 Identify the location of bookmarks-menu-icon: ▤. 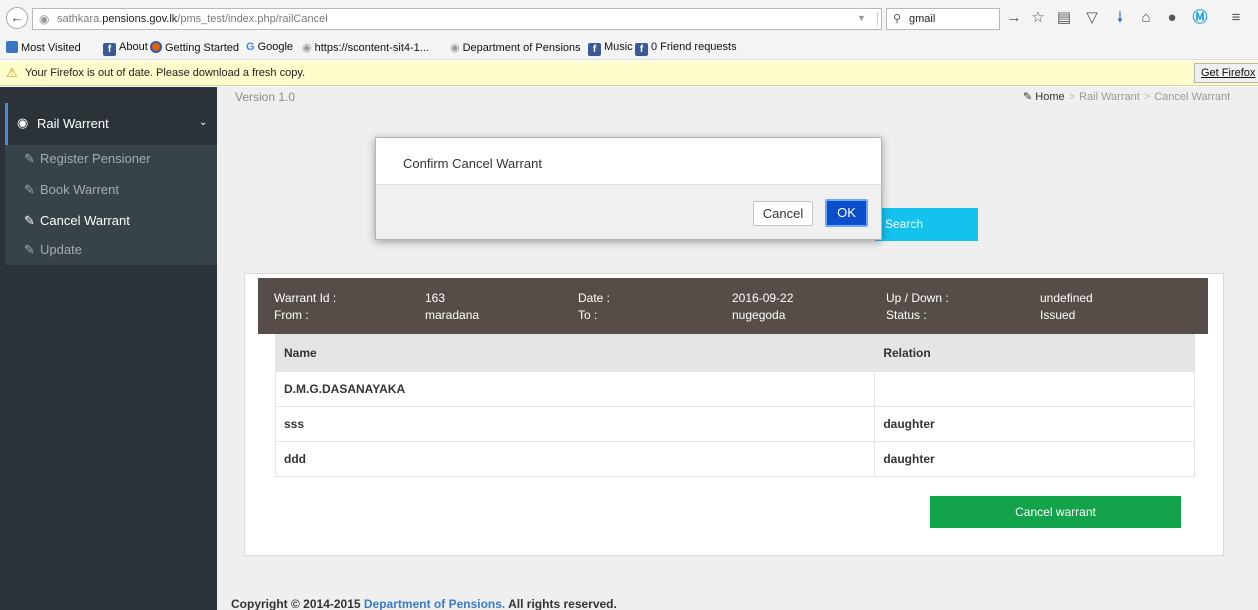
(1064, 18).